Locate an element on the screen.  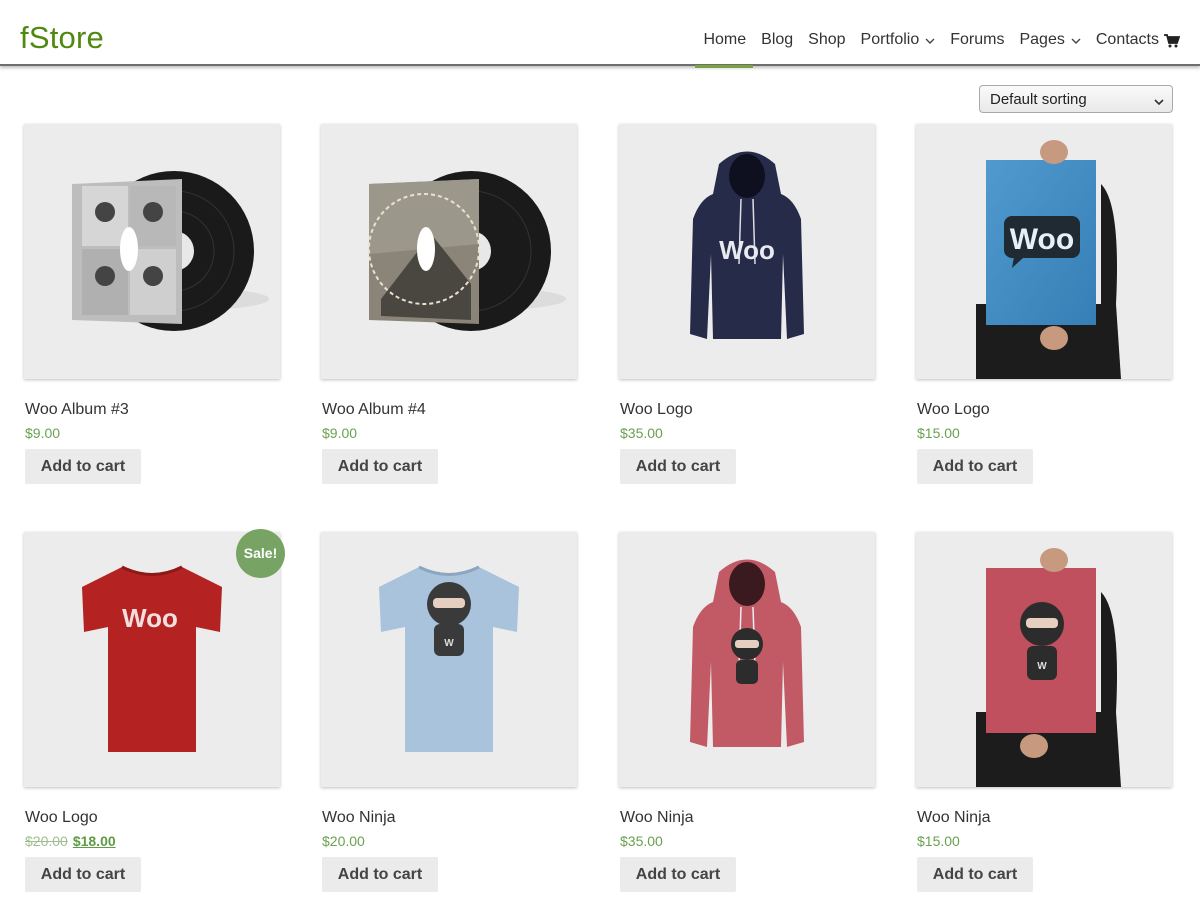
sorting-select: Default sorting is located at coordinates (1076, 99).